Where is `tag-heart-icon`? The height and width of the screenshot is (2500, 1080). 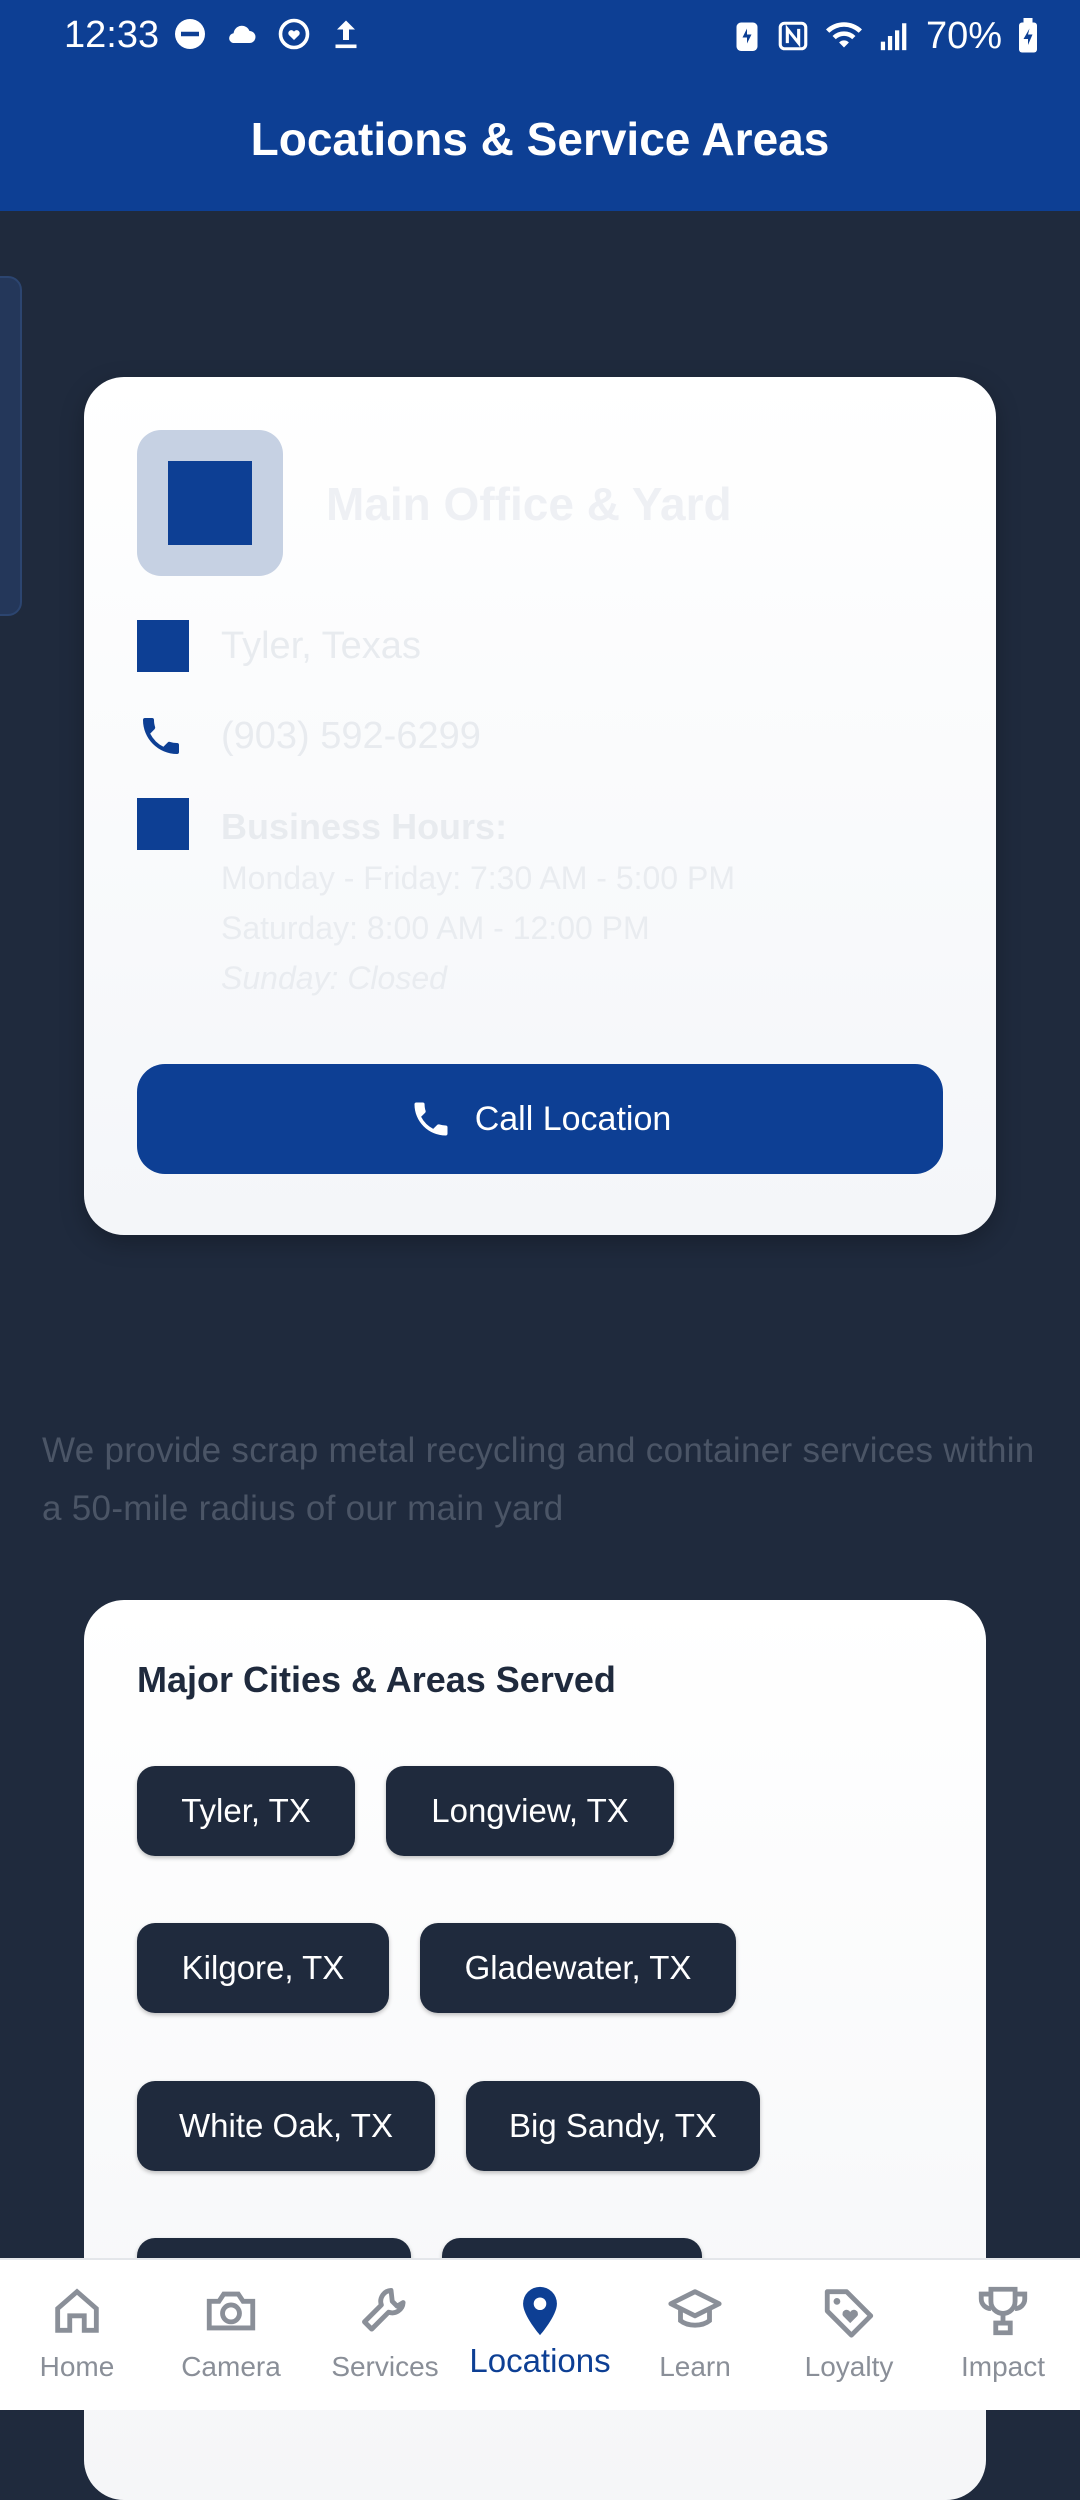 tag-heart-icon is located at coordinates (849, 2313).